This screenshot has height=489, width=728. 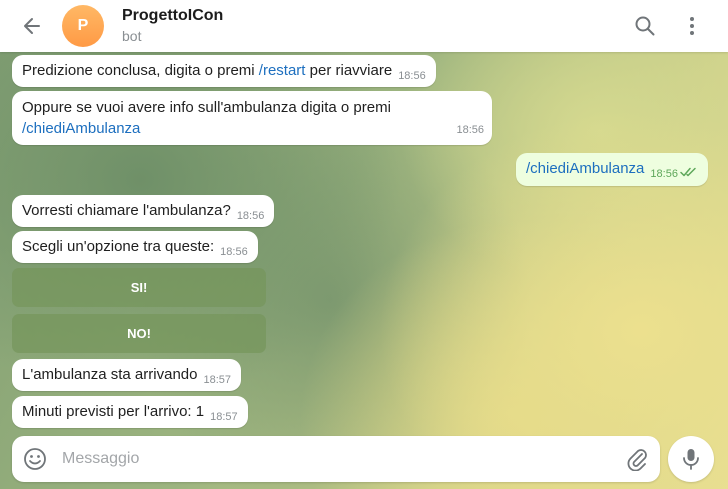 I want to click on chat-subtitle: bot, so click(x=132, y=36).